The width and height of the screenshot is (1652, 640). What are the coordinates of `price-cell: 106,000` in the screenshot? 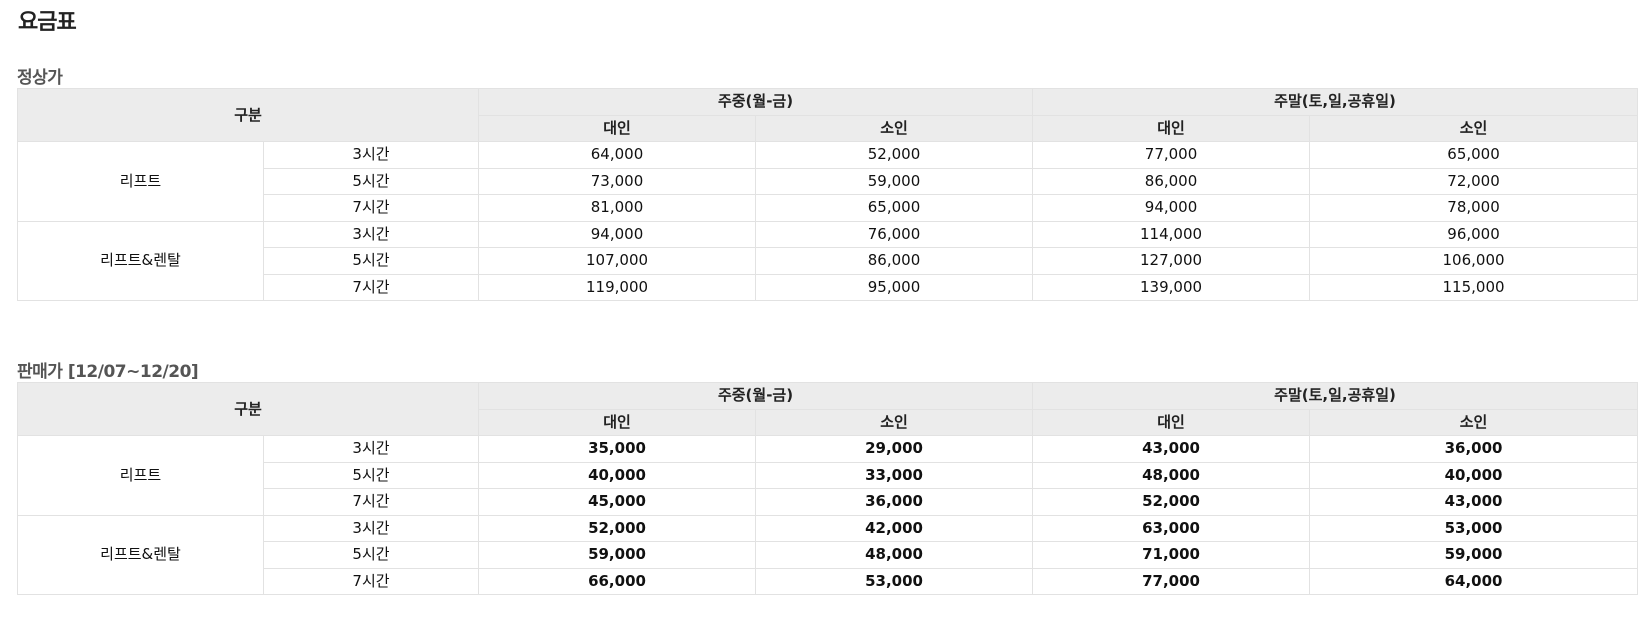 It's located at (1474, 261).